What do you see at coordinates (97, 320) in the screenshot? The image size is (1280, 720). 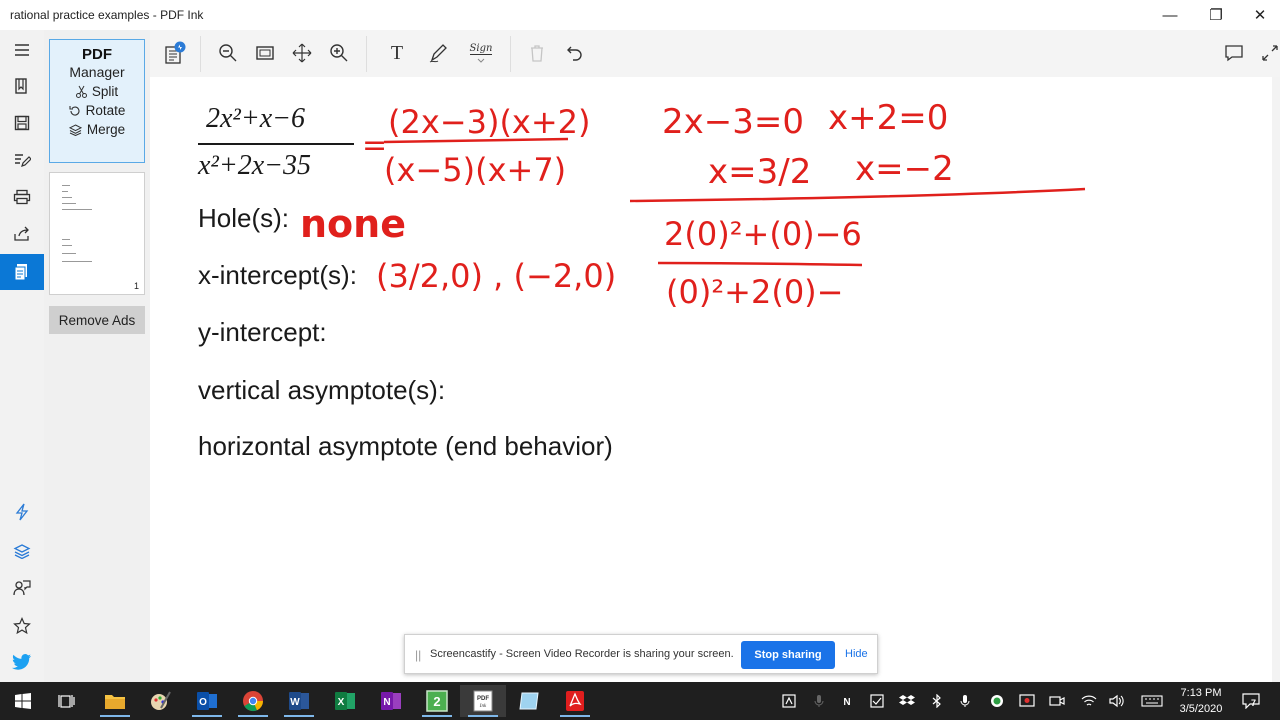 I see `remove-ads-button: Remove Ads` at bounding box center [97, 320].